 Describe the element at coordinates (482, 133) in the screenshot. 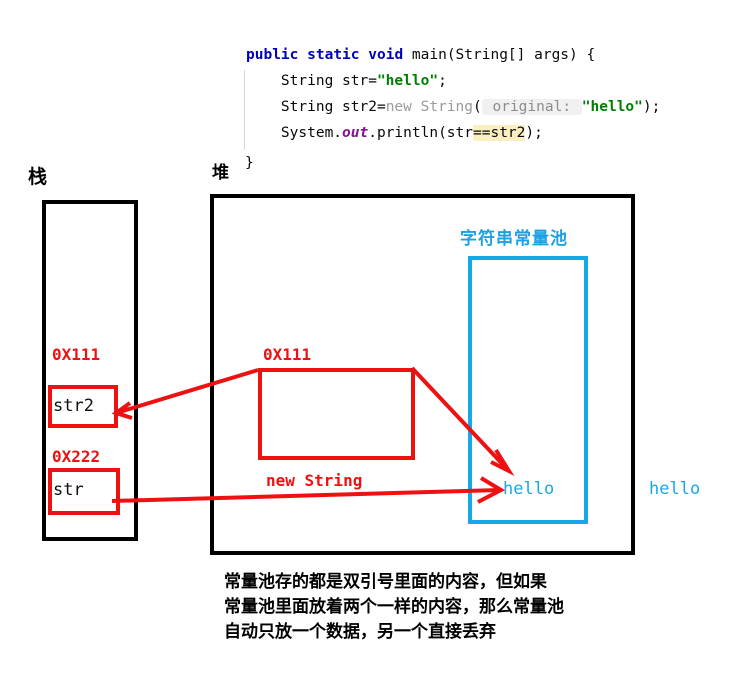

I see `code-token: ==` at that location.